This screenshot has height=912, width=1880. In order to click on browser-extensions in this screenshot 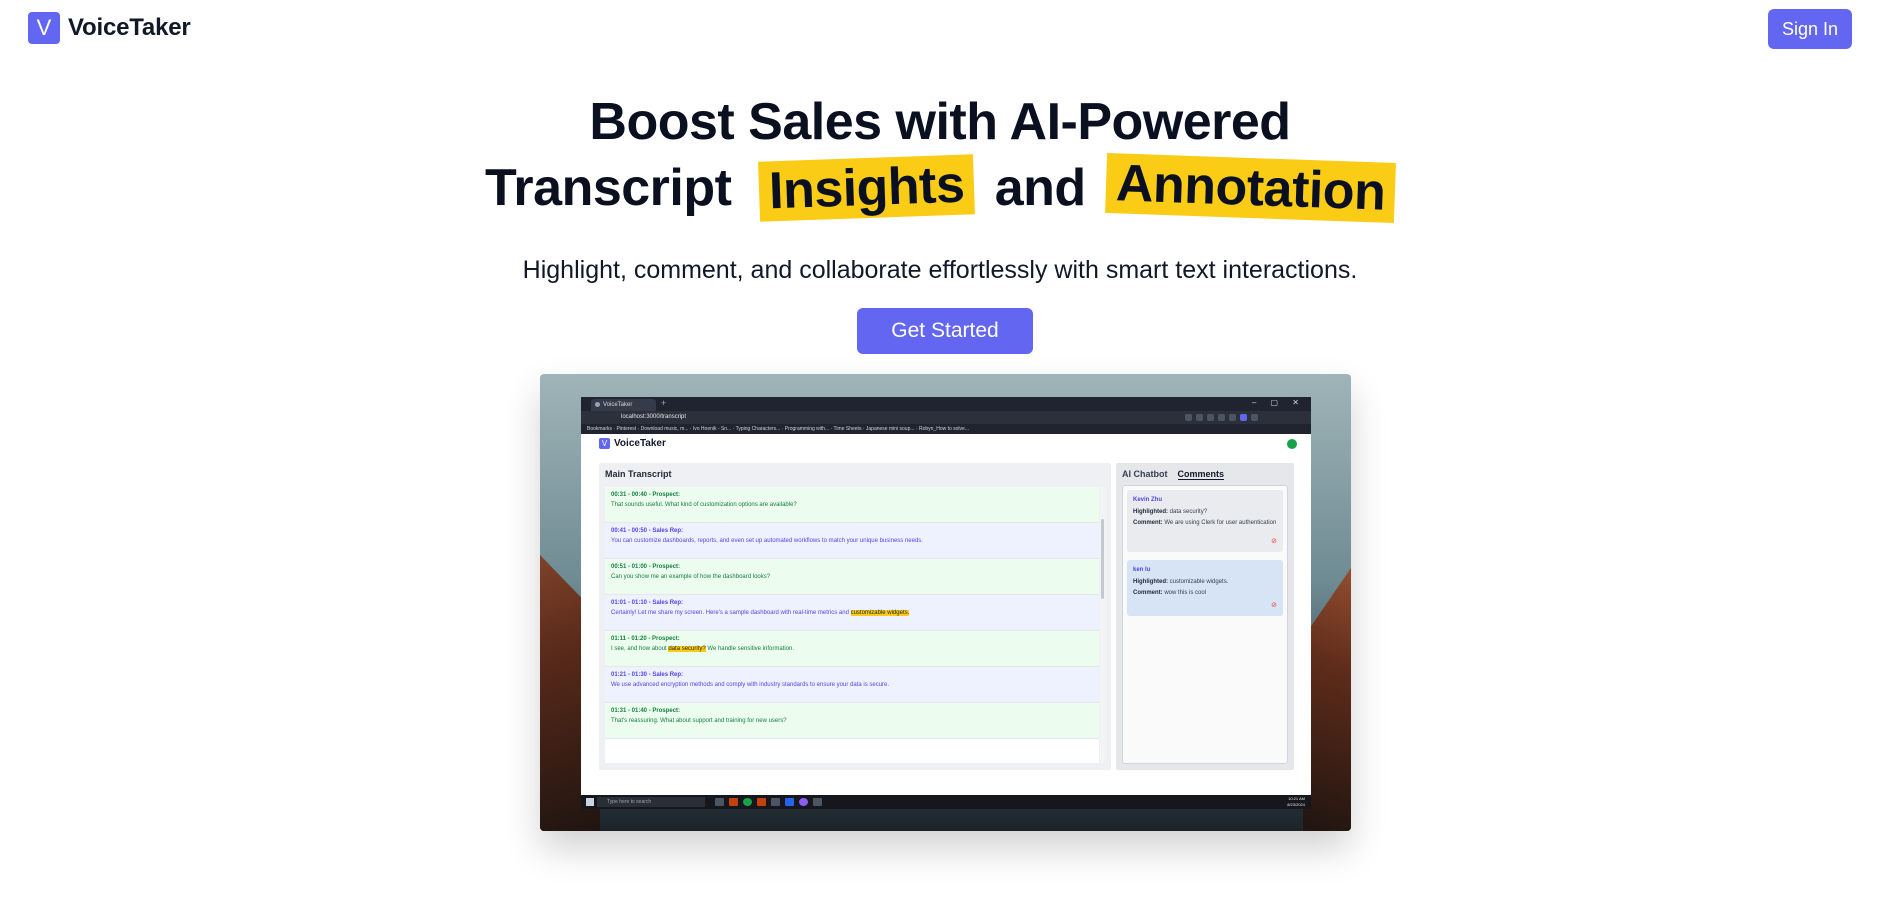, I will do `click(1244, 417)`.